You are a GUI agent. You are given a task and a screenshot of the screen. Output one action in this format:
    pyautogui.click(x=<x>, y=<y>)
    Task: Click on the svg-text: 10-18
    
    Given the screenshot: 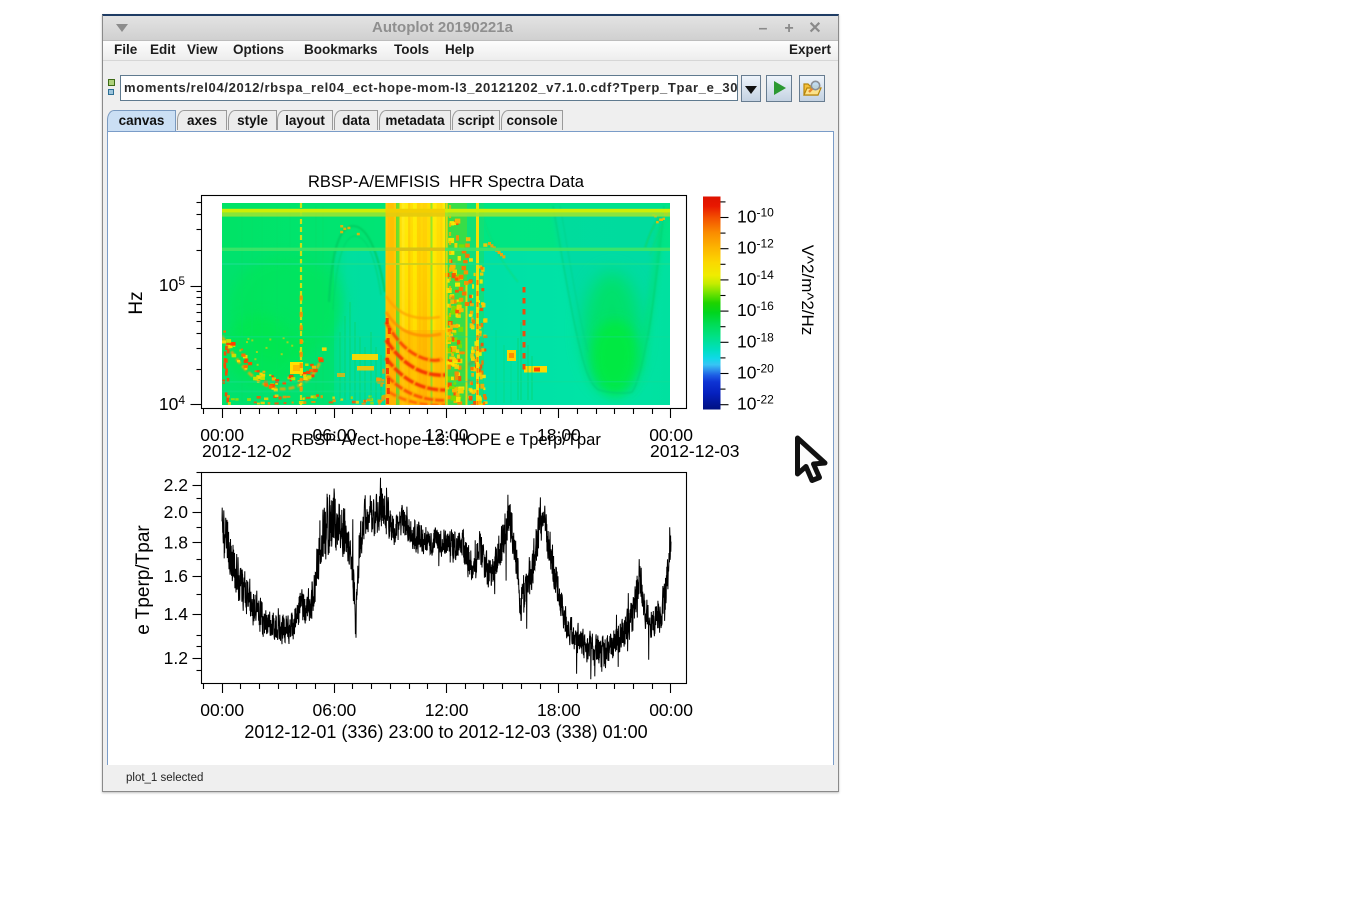 What is the action you would take?
    pyautogui.click(x=755, y=340)
    